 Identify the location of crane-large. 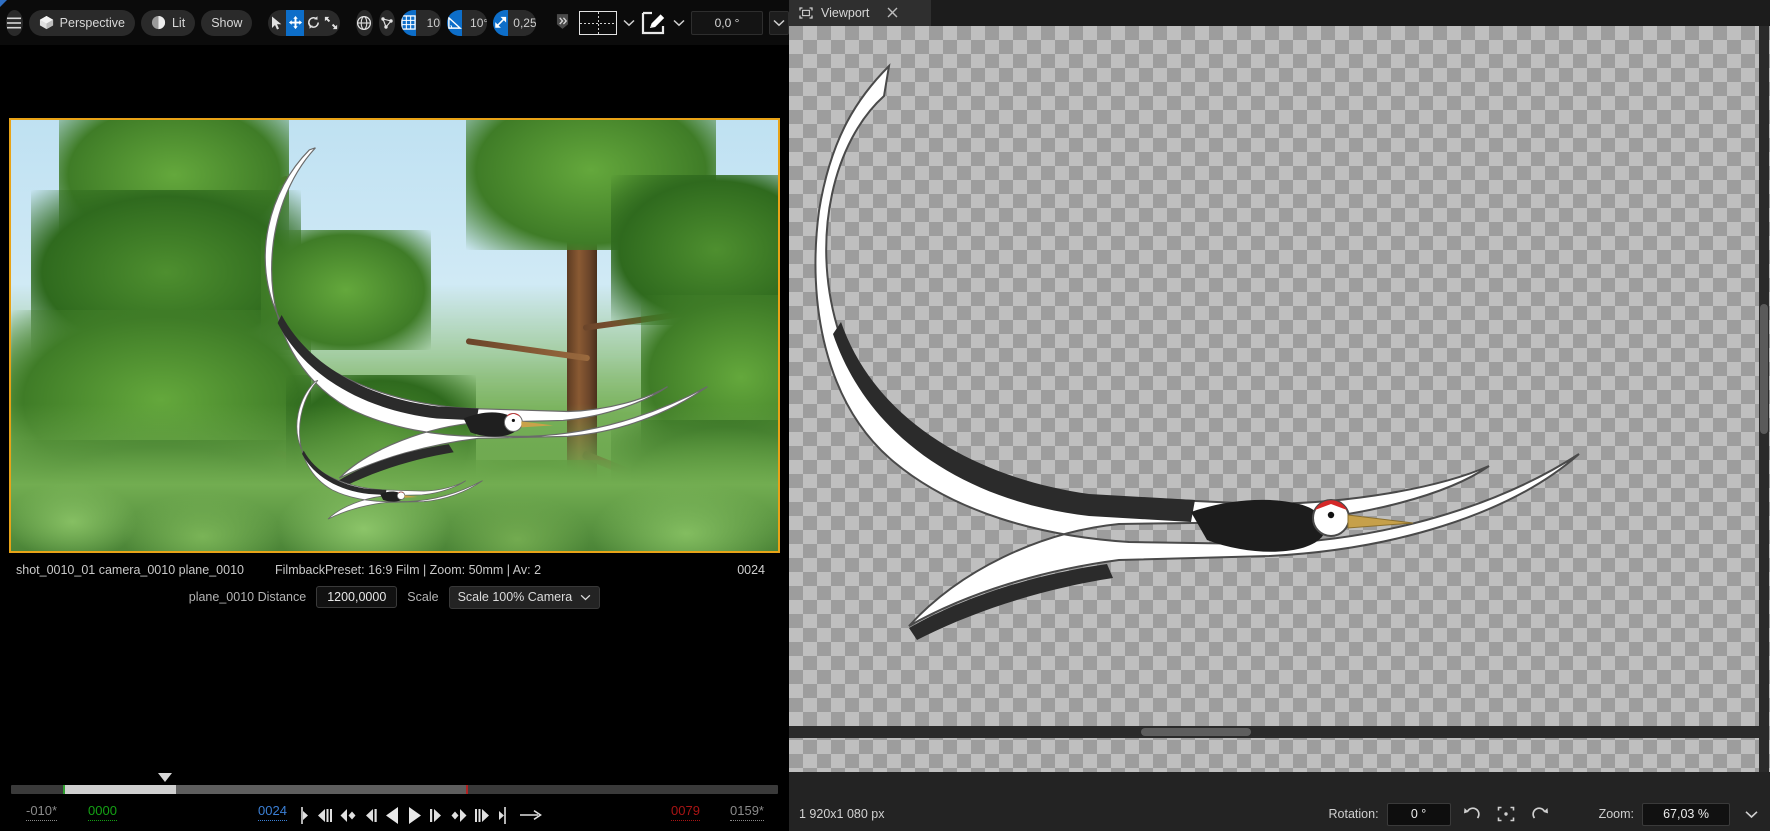
(486, 317).